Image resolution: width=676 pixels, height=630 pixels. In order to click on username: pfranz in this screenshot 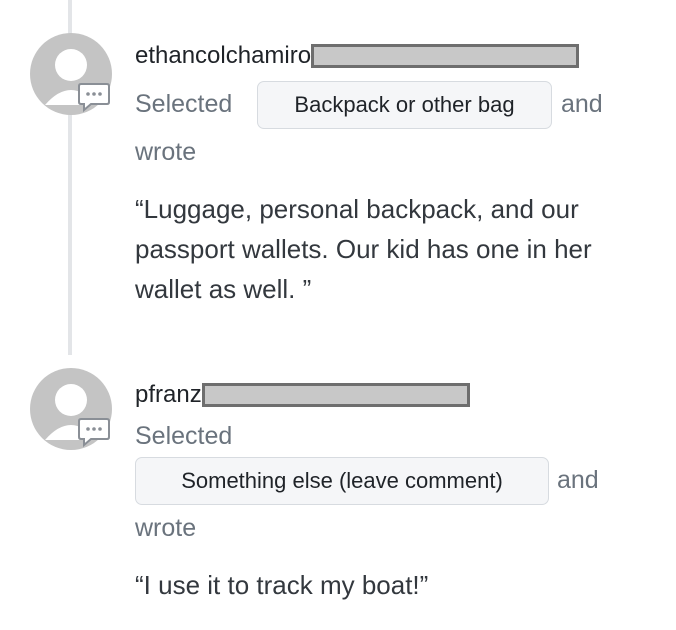, I will do `click(168, 395)`.